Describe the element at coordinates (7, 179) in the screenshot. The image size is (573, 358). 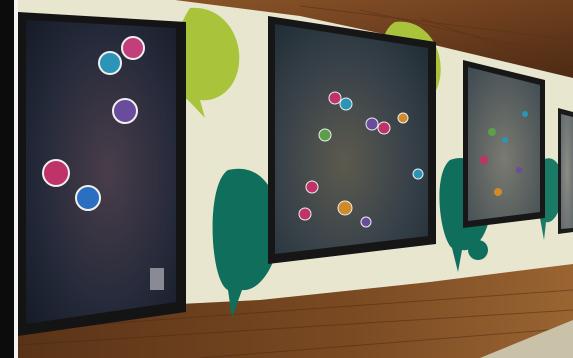
I see `left-edge-strip` at that location.